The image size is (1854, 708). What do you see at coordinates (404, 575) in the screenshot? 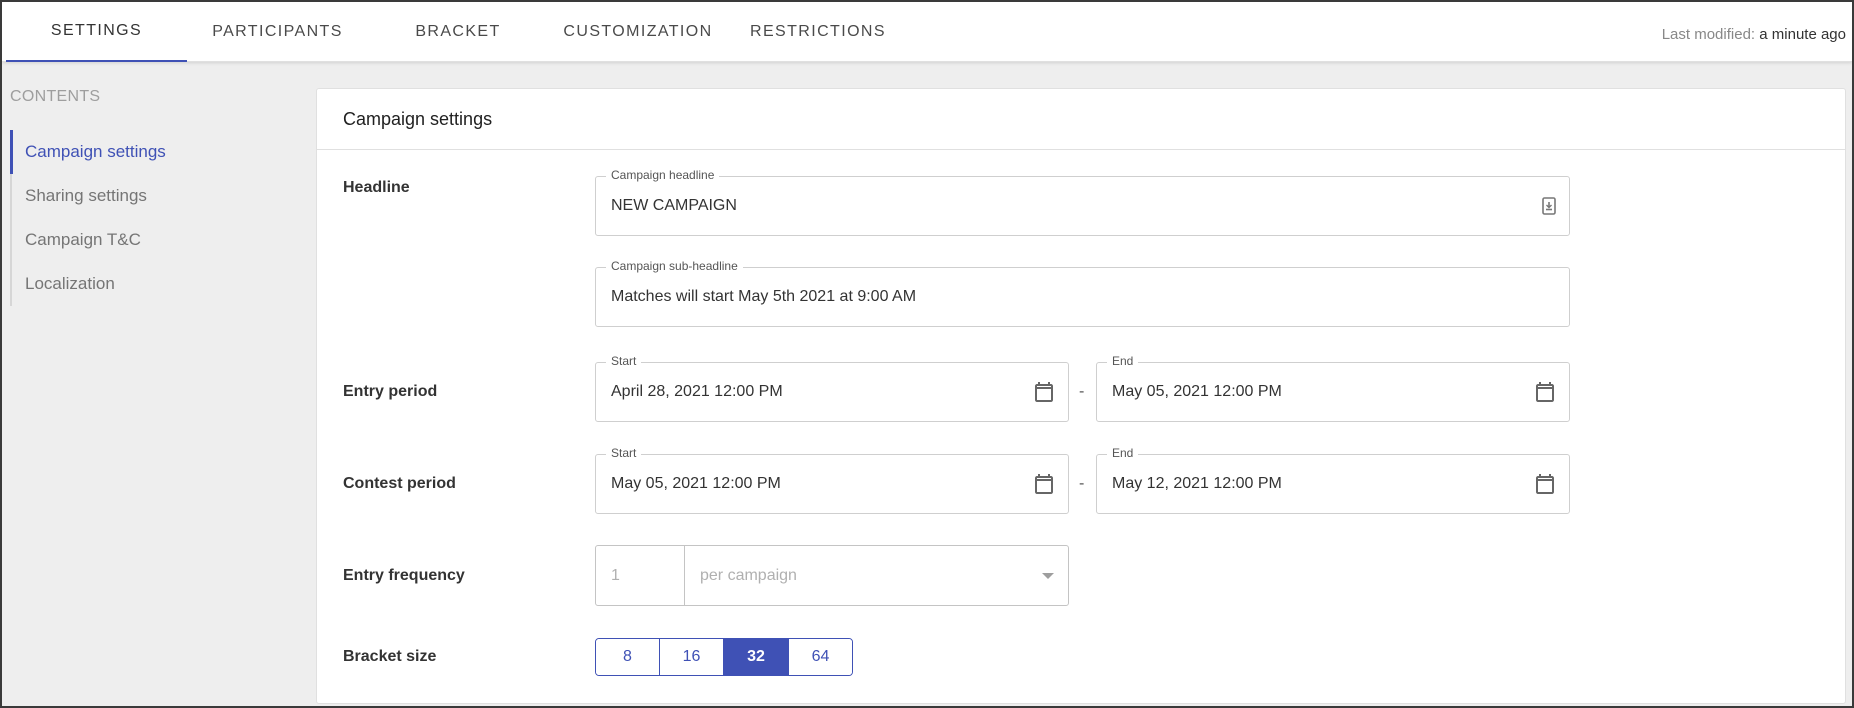
I see `entry-frequency-label: Entry frequency` at bounding box center [404, 575].